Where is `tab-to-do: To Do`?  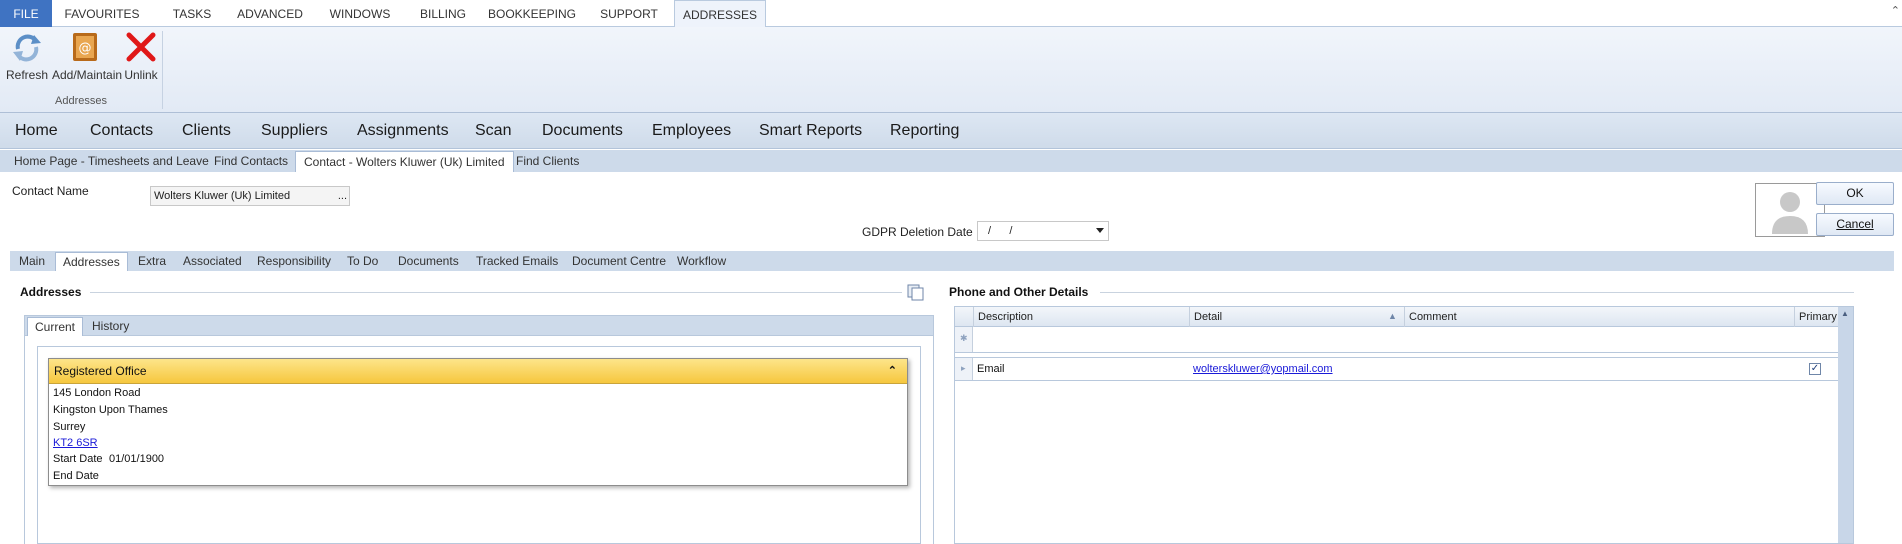
tab-to-do: To Do is located at coordinates (362, 261).